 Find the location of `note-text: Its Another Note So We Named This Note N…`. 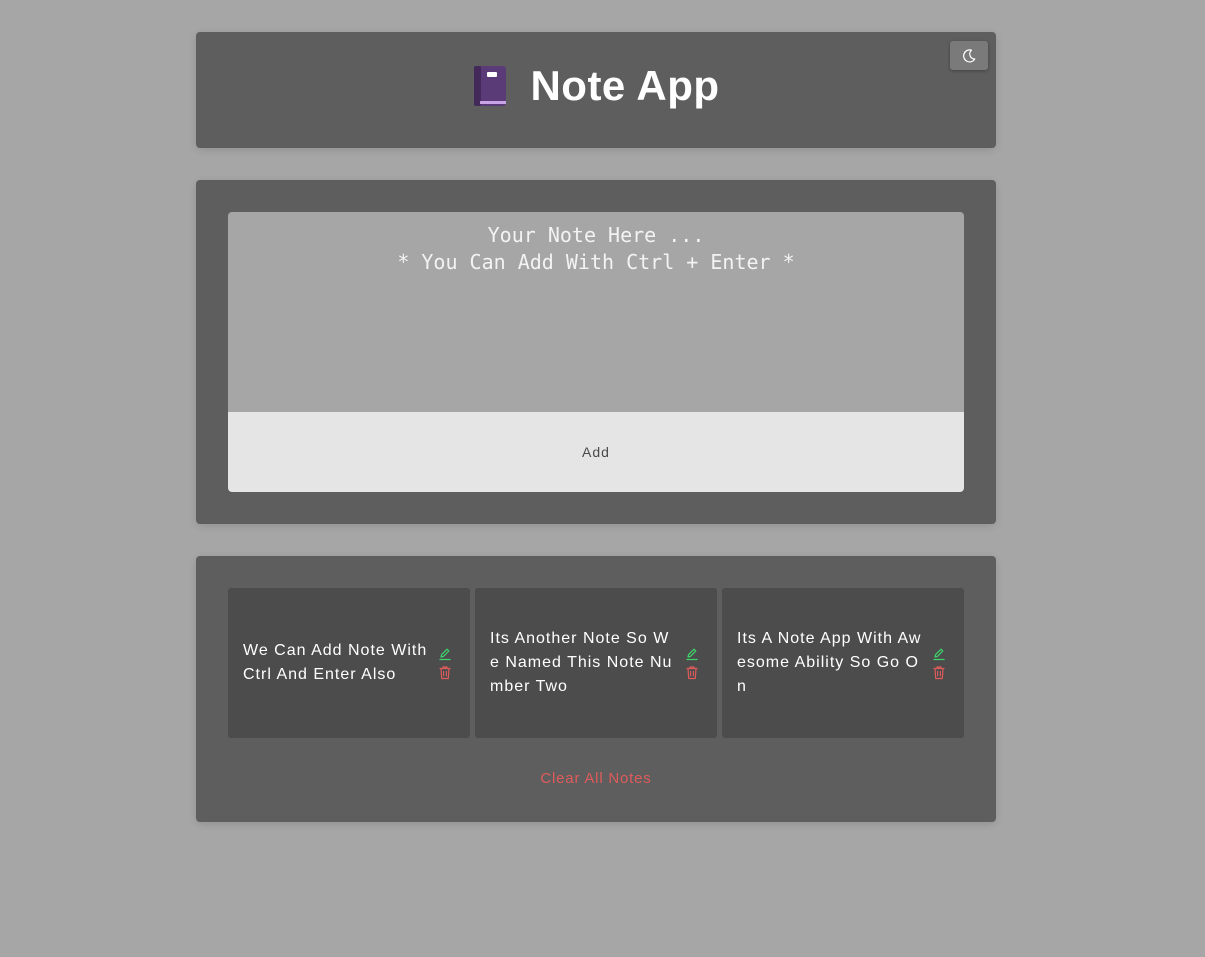

note-text: Its Another Note So We Named This Note N… is located at coordinates (581, 662).